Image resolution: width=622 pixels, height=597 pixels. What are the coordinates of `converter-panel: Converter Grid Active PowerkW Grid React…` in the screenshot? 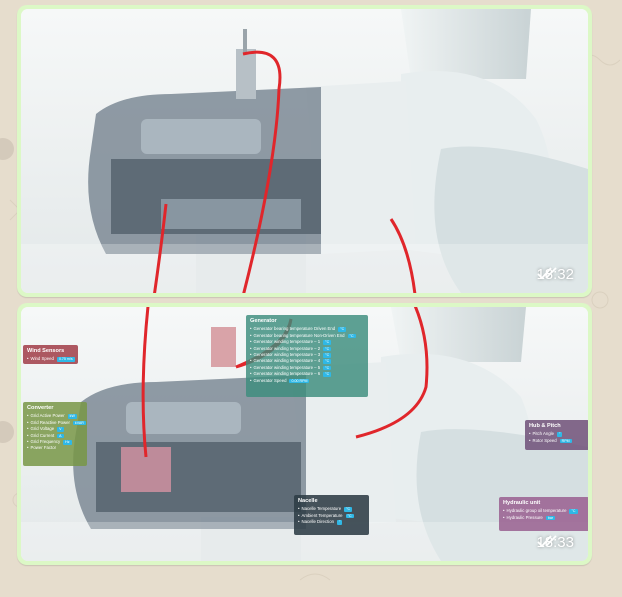 It's located at (55, 434).